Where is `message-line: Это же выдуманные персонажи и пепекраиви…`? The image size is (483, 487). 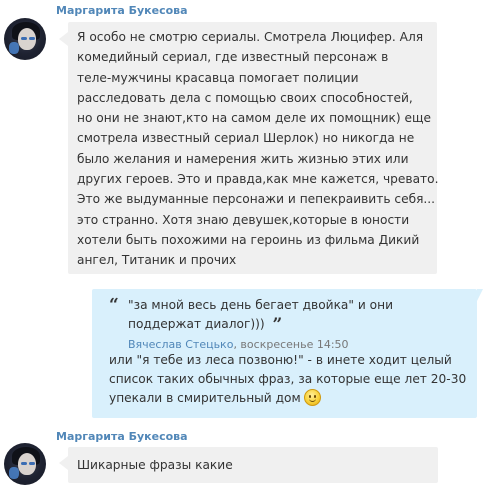
message-line: Это же выдуманные персонажи и пепекраиви… is located at coordinates (256, 199).